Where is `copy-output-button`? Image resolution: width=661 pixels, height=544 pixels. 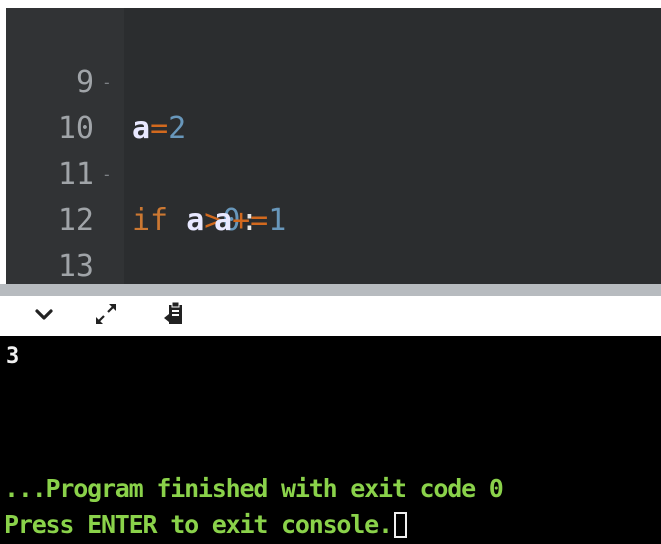 copy-output-button is located at coordinates (174, 316).